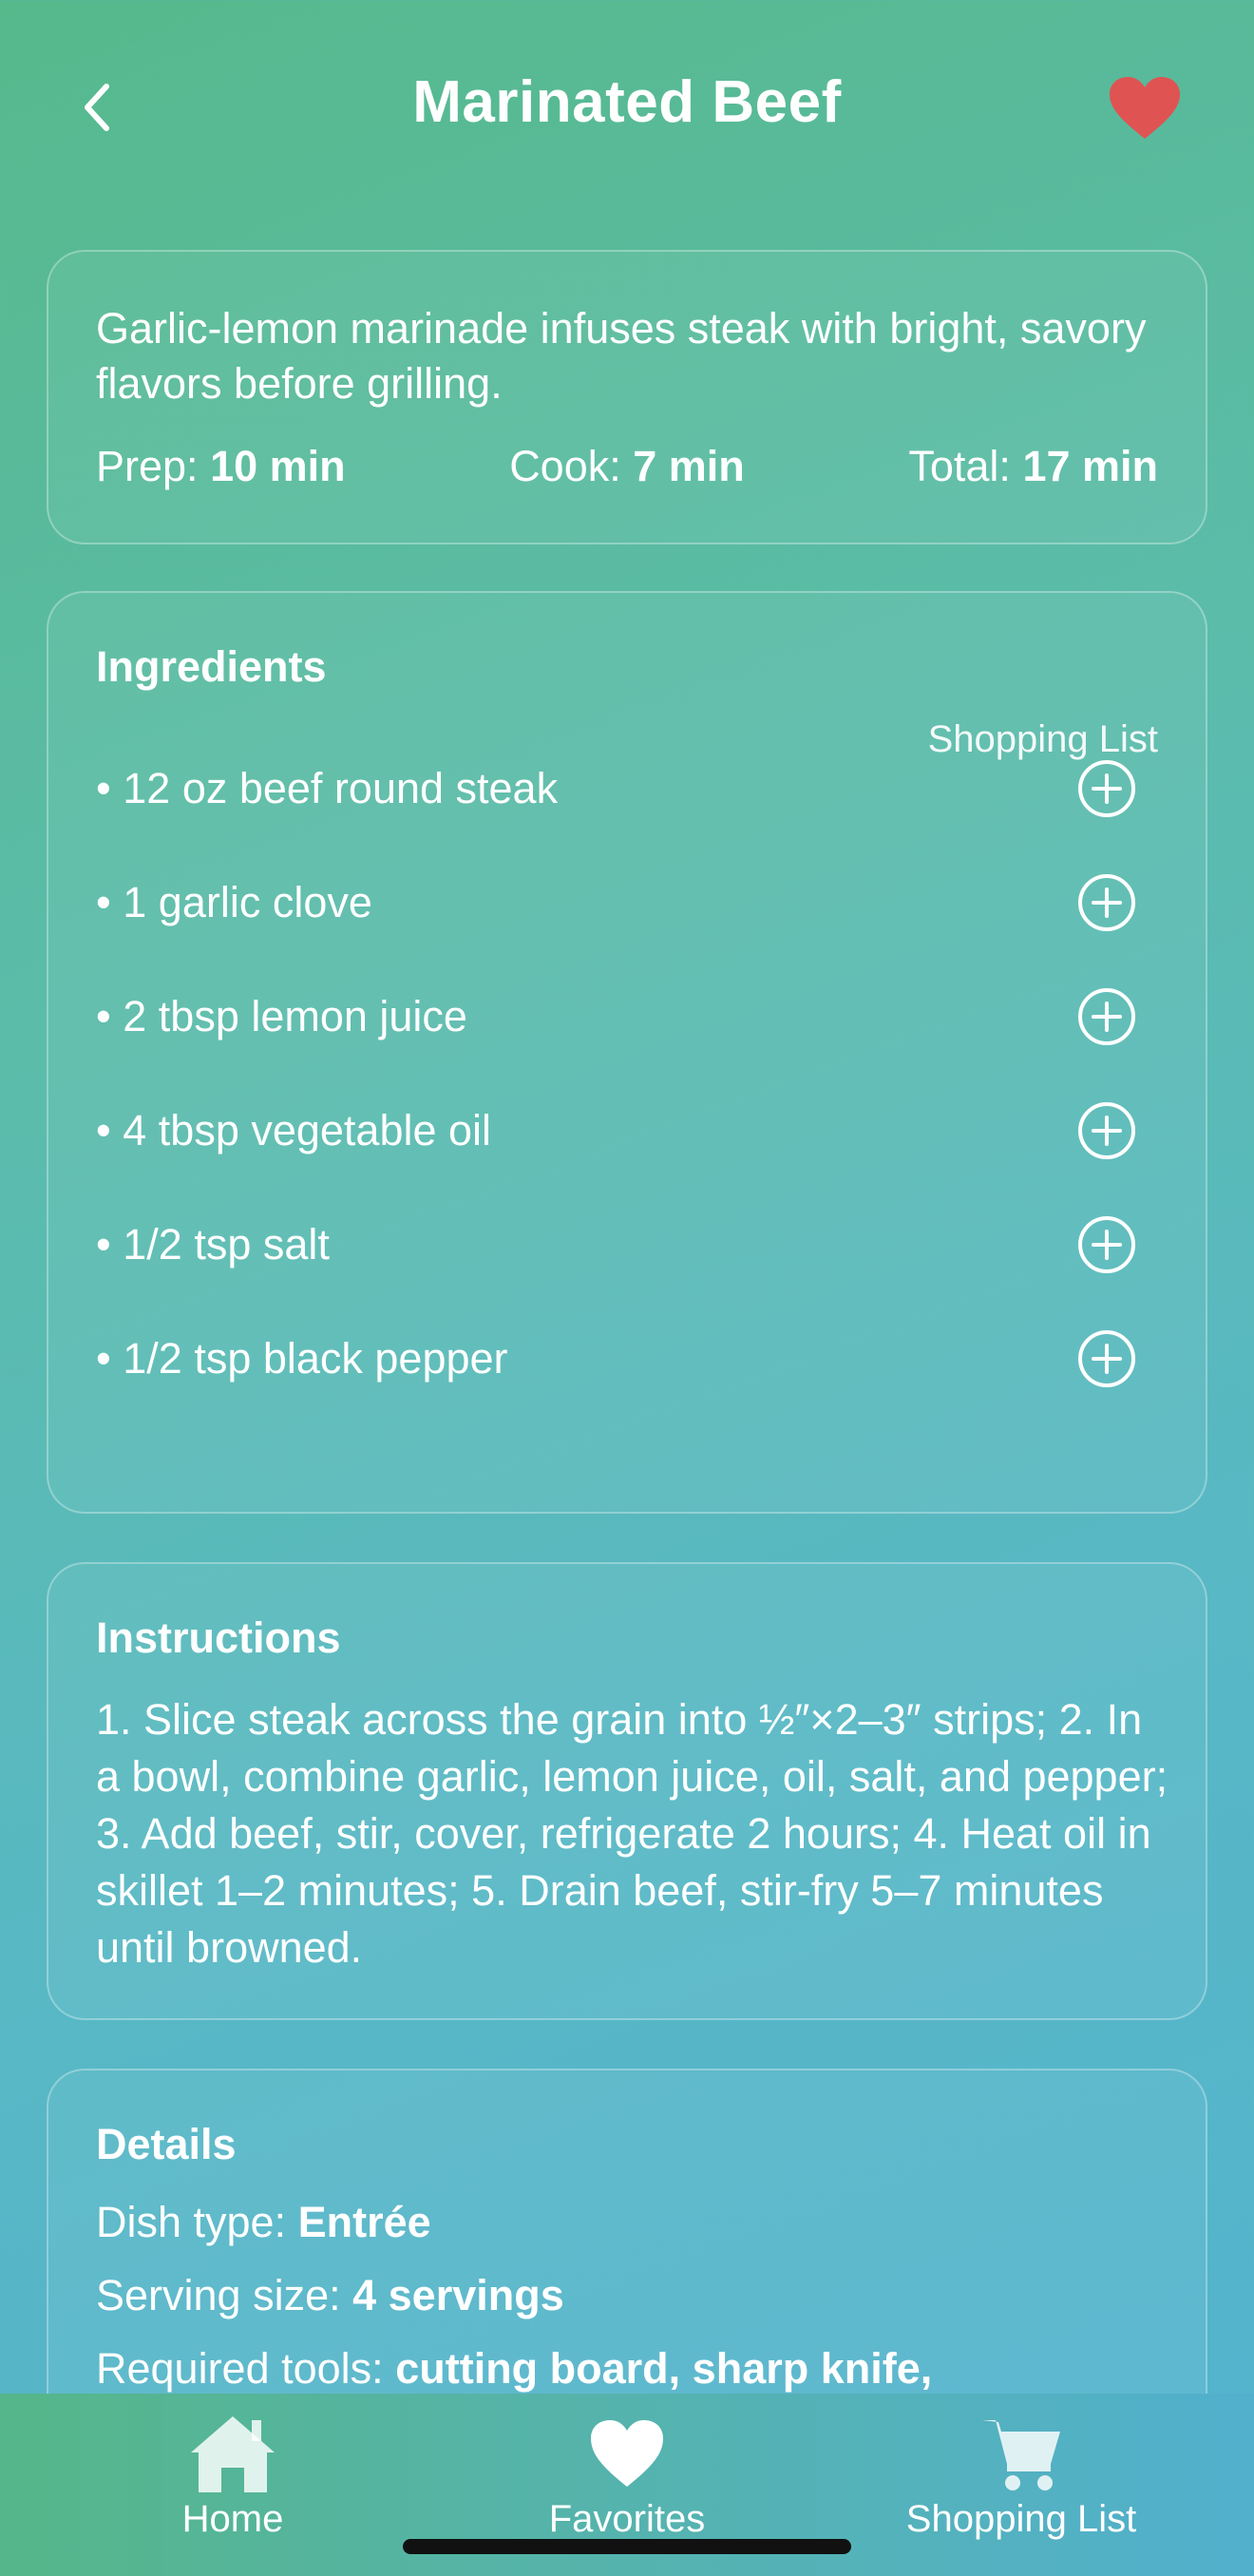  What do you see at coordinates (627, 2546) in the screenshot?
I see `home-indicator` at bounding box center [627, 2546].